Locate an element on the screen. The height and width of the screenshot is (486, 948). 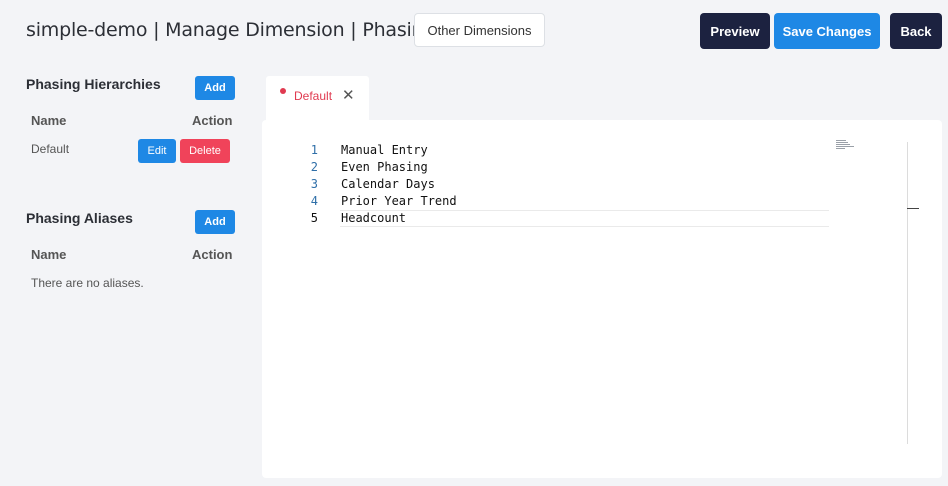
editor-line: 1 Manual Entry is located at coordinates (562, 150).